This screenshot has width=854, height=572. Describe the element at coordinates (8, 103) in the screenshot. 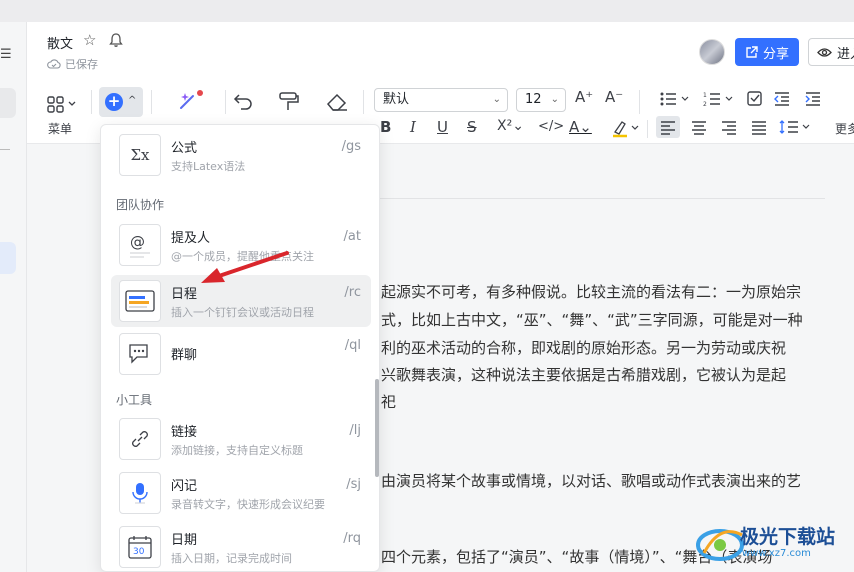

I see `rail-item` at that location.